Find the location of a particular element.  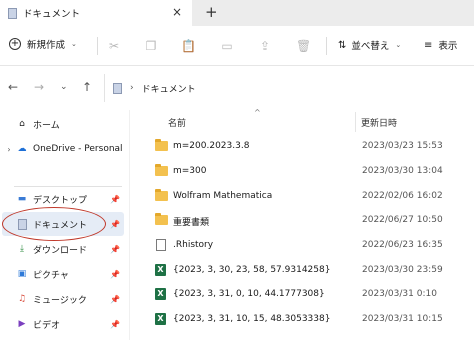

file-row: 重要書類 2022/06/27 10:50 is located at coordinates (302, 220).